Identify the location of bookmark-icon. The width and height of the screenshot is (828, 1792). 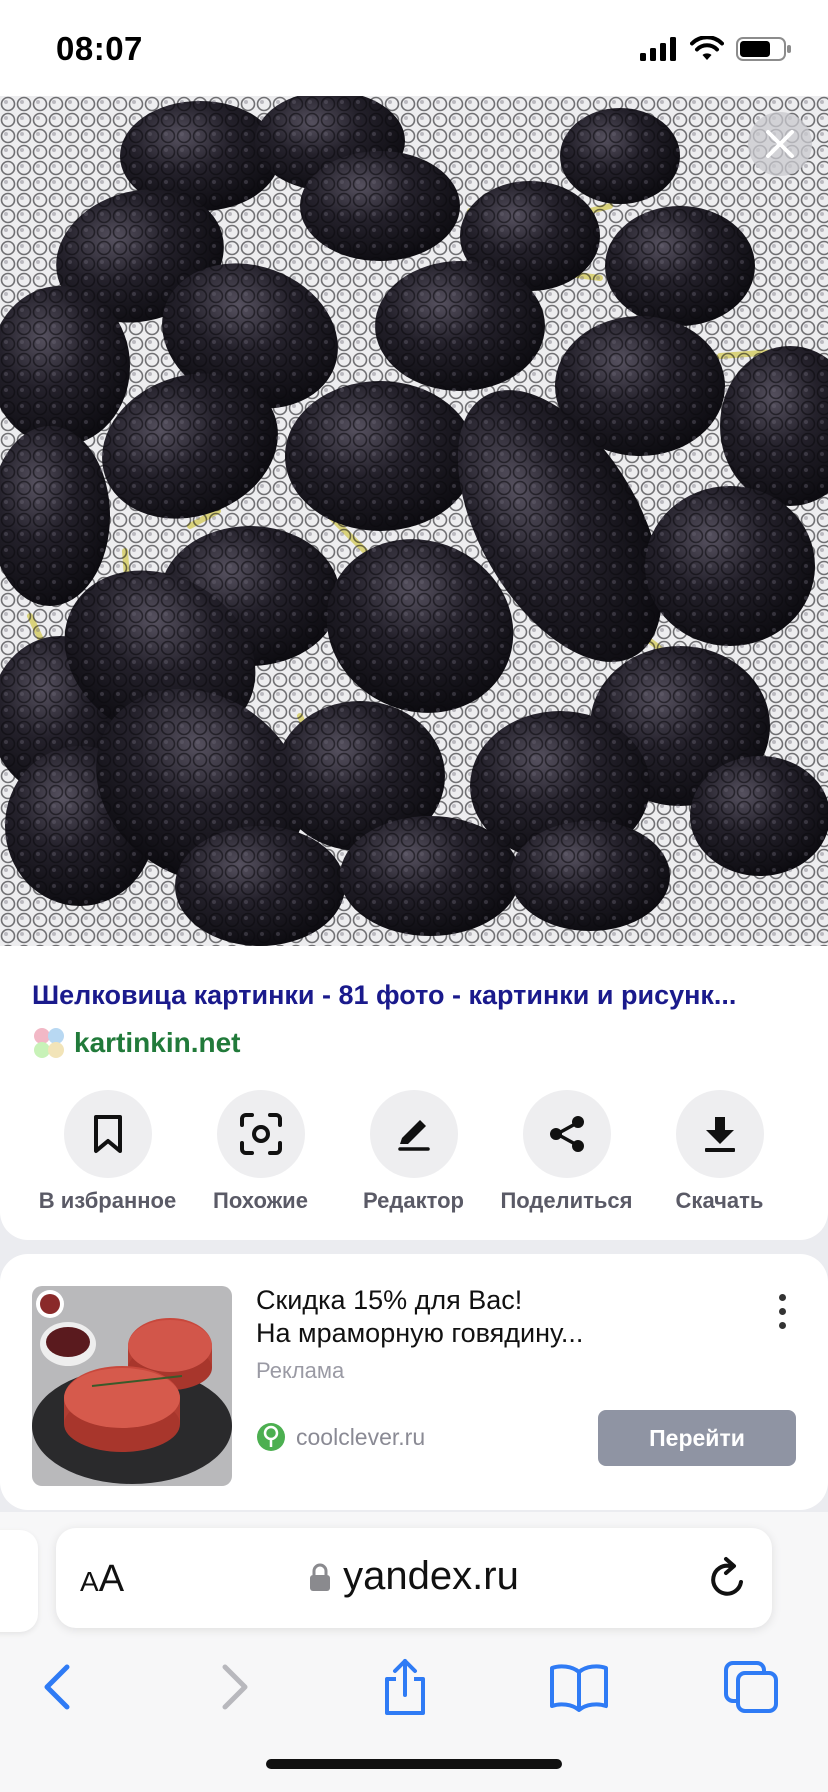
(107, 1134).